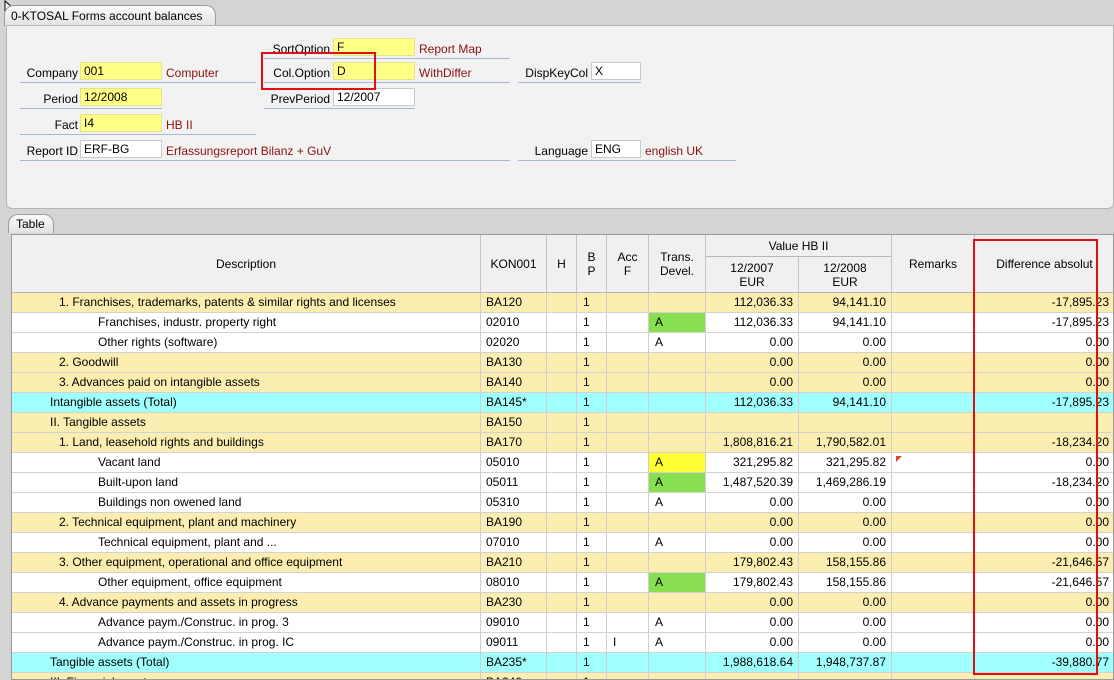  I want to click on cell-kon: 09011, so click(514, 643).